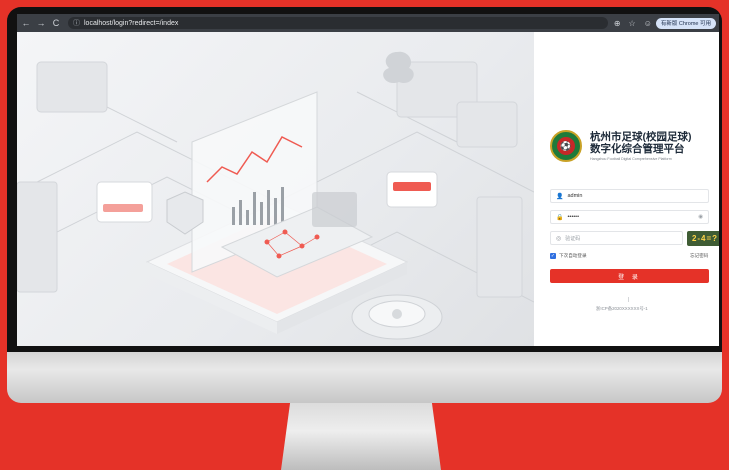  What do you see at coordinates (700, 217) in the screenshot?
I see `show-password-icon: ◉` at bounding box center [700, 217].